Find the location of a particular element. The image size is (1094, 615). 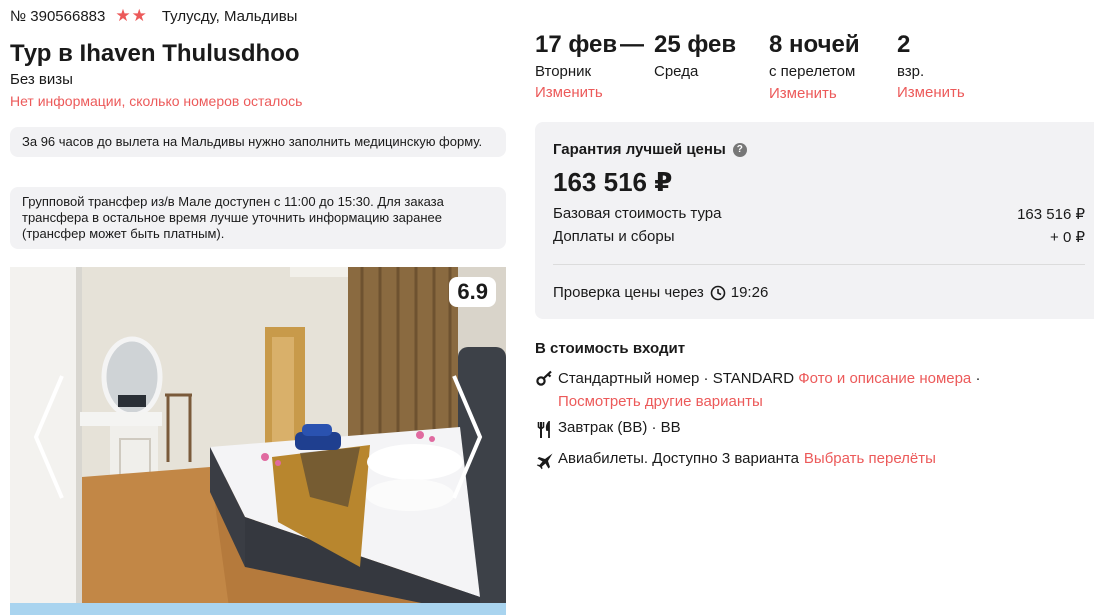

included-meal: Завтрак (BB) · BB is located at coordinates (608, 429).